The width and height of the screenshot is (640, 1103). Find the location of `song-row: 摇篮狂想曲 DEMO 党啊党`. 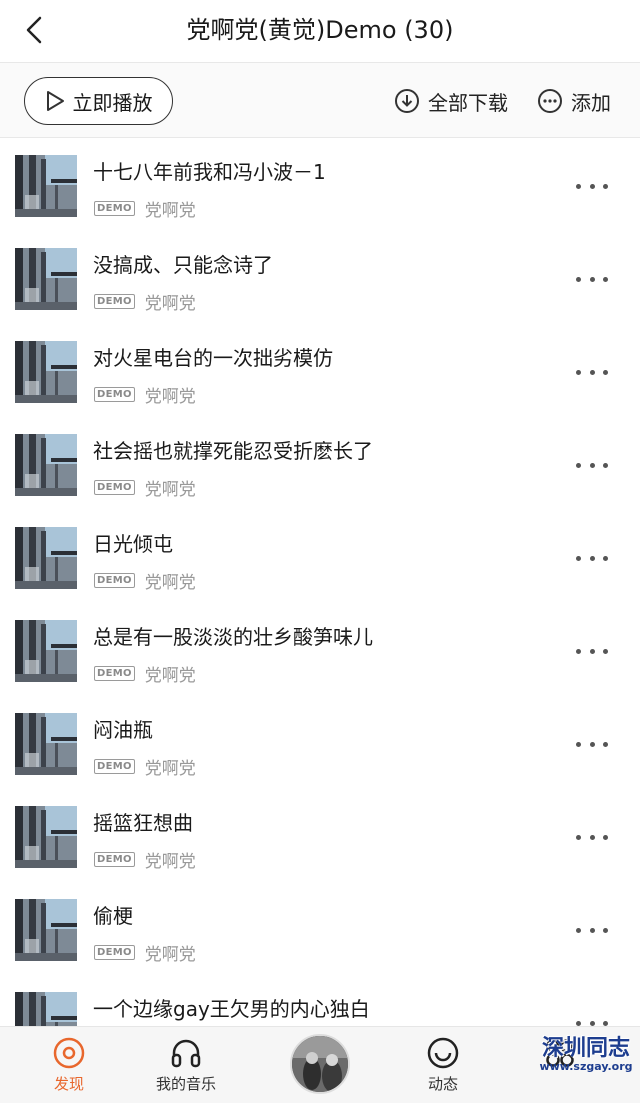

song-row: 摇篮狂想曲 DEMO 党啊党 is located at coordinates (320, 847).